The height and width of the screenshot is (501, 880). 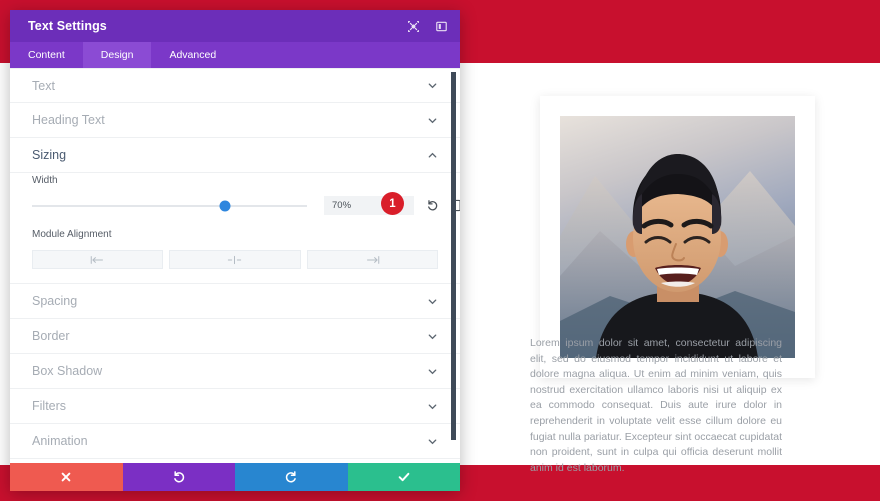 I want to click on close-icon, so click(x=66, y=477).